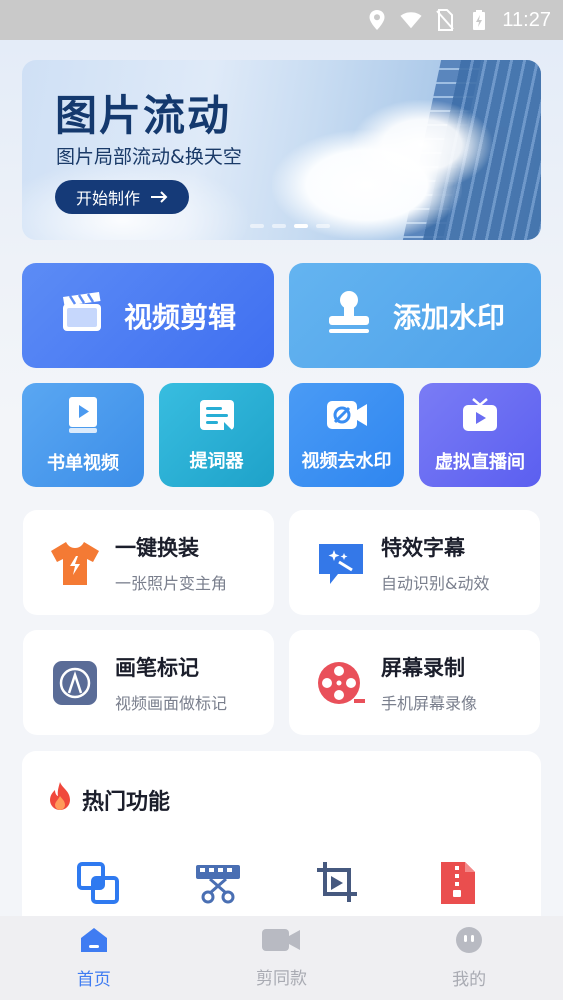 This screenshot has height=1000, width=563. I want to click on clock: 11:27, so click(526, 19).